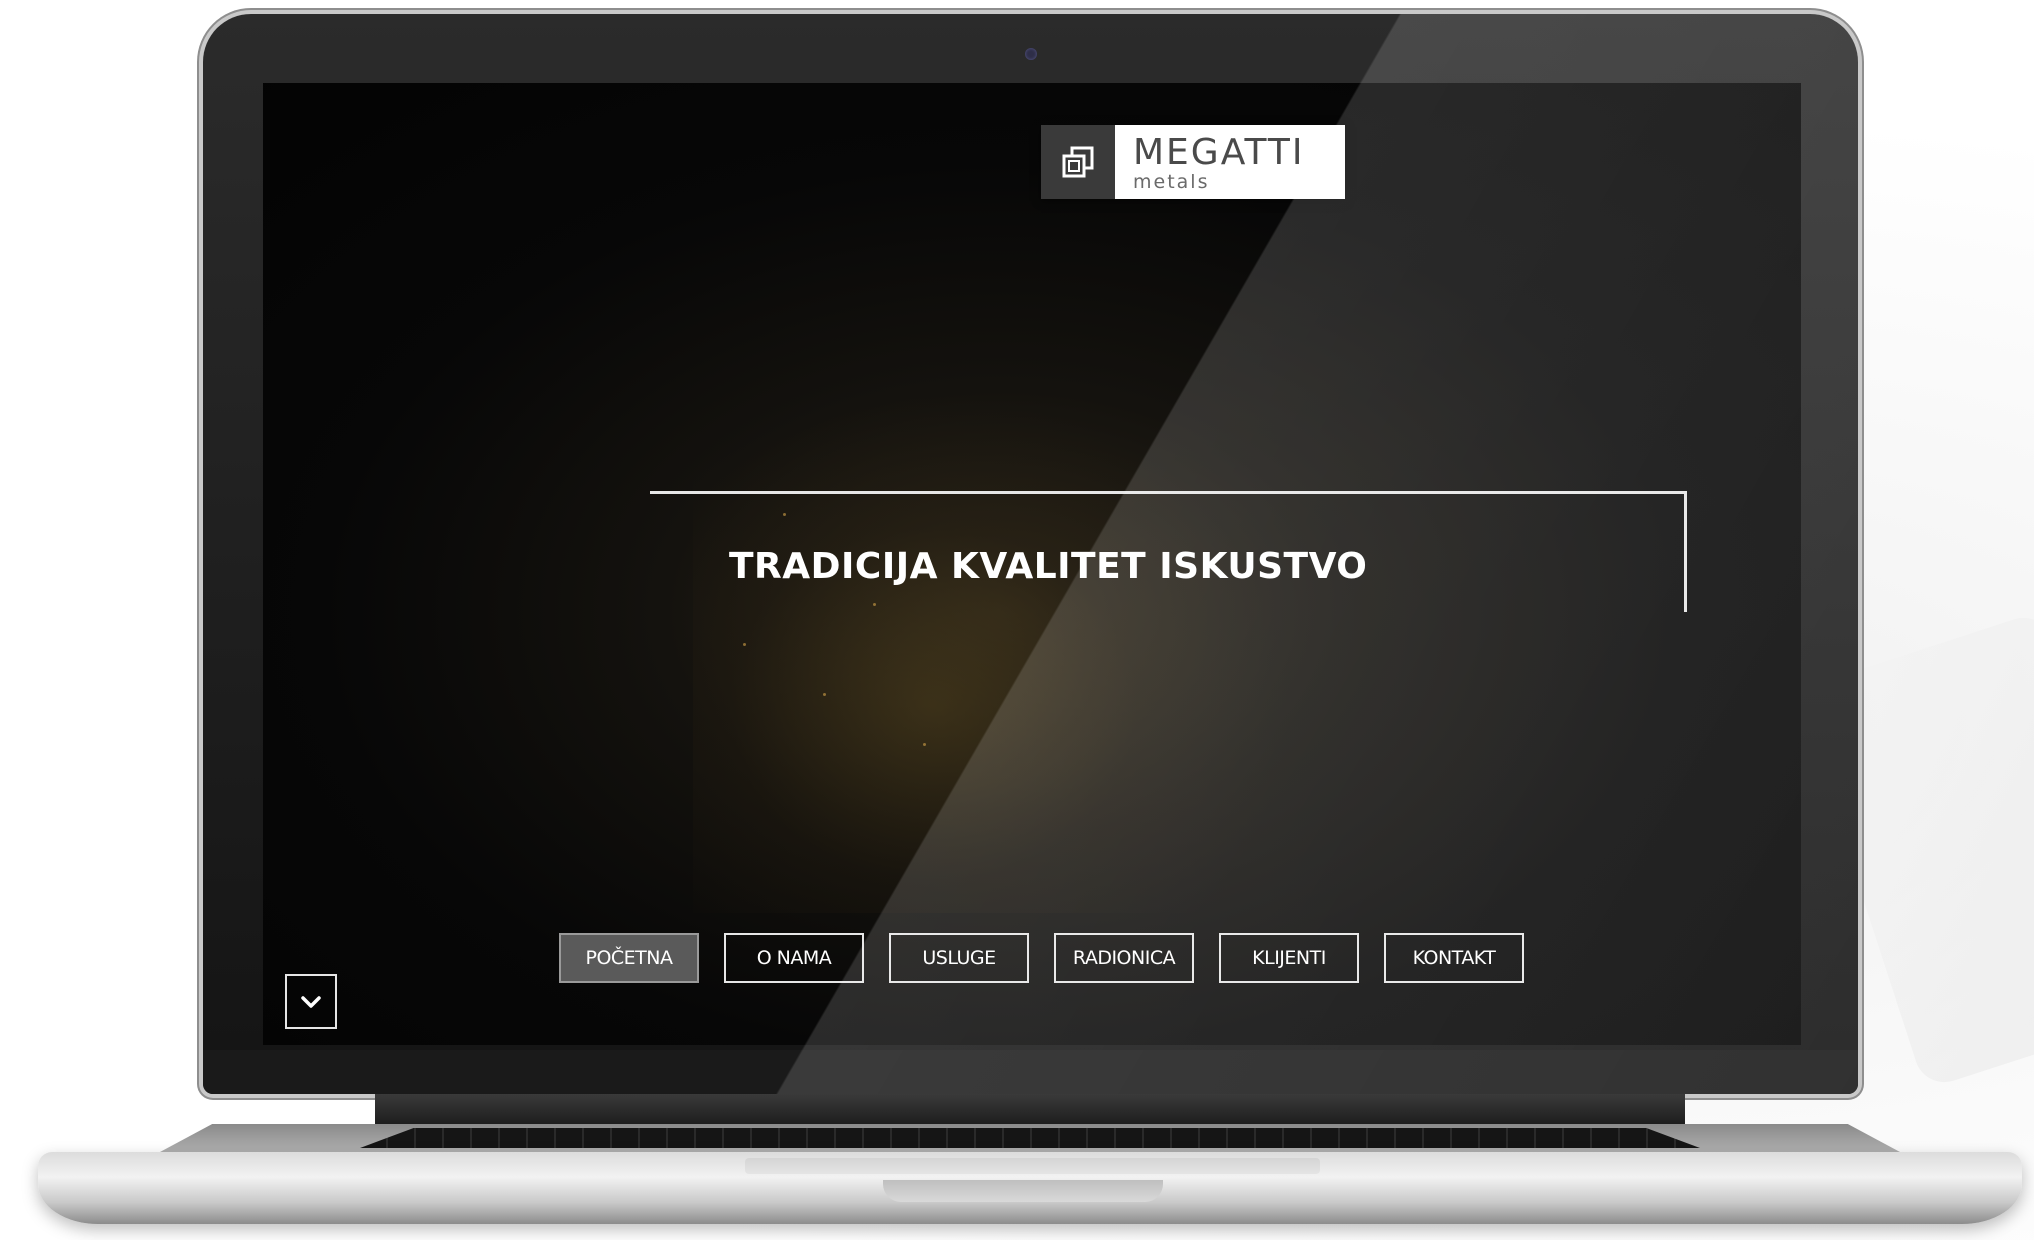 This screenshot has width=2034, height=1240. I want to click on megatti-logo-icon, so click(1078, 162).